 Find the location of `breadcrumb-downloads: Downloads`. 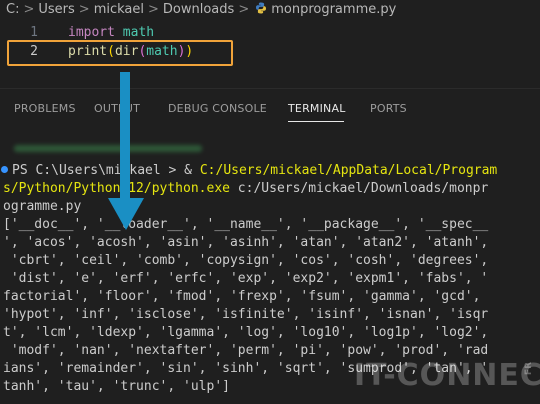

breadcrumb-downloads: Downloads is located at coordinates (198, 10).